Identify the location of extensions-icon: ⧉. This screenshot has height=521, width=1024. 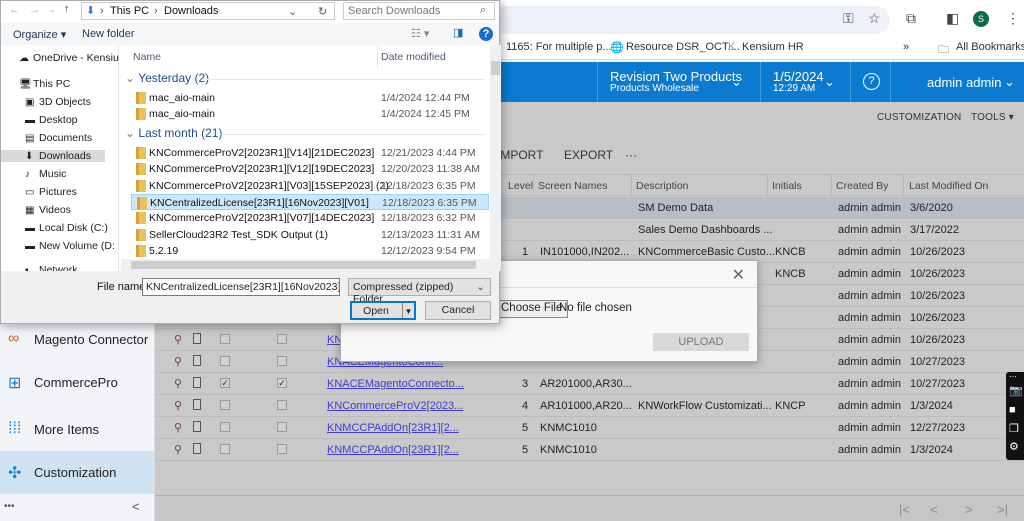
(911, 18).